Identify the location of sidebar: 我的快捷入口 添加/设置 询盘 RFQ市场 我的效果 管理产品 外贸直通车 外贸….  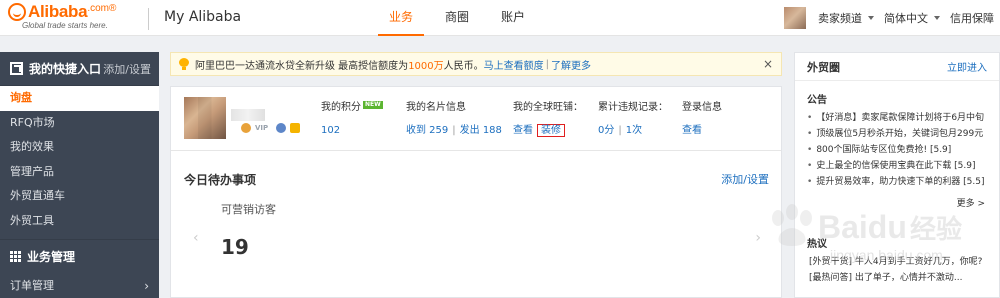
(79, 175).